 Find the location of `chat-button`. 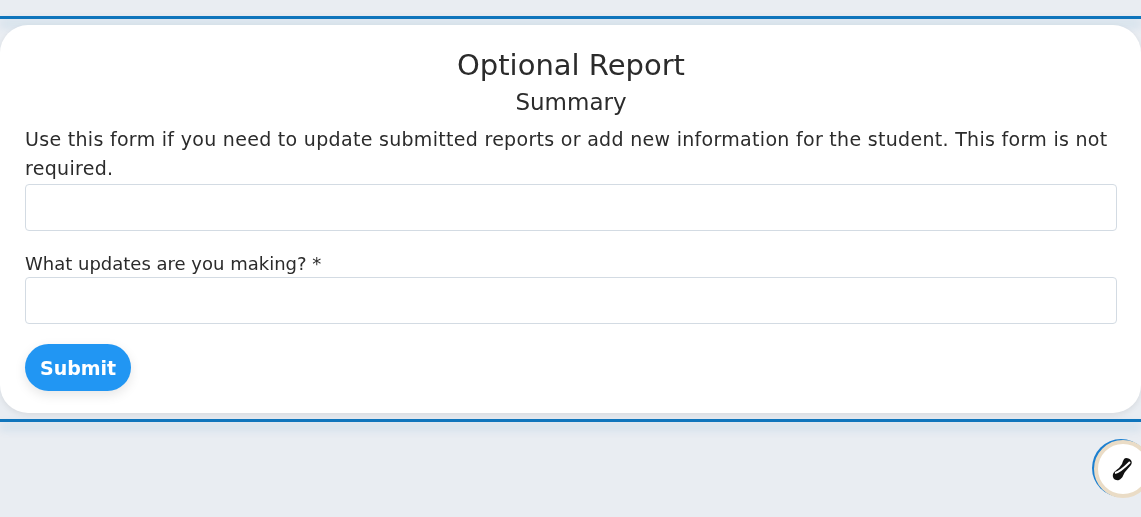

chat-button is located at coordinates (1117, 469).